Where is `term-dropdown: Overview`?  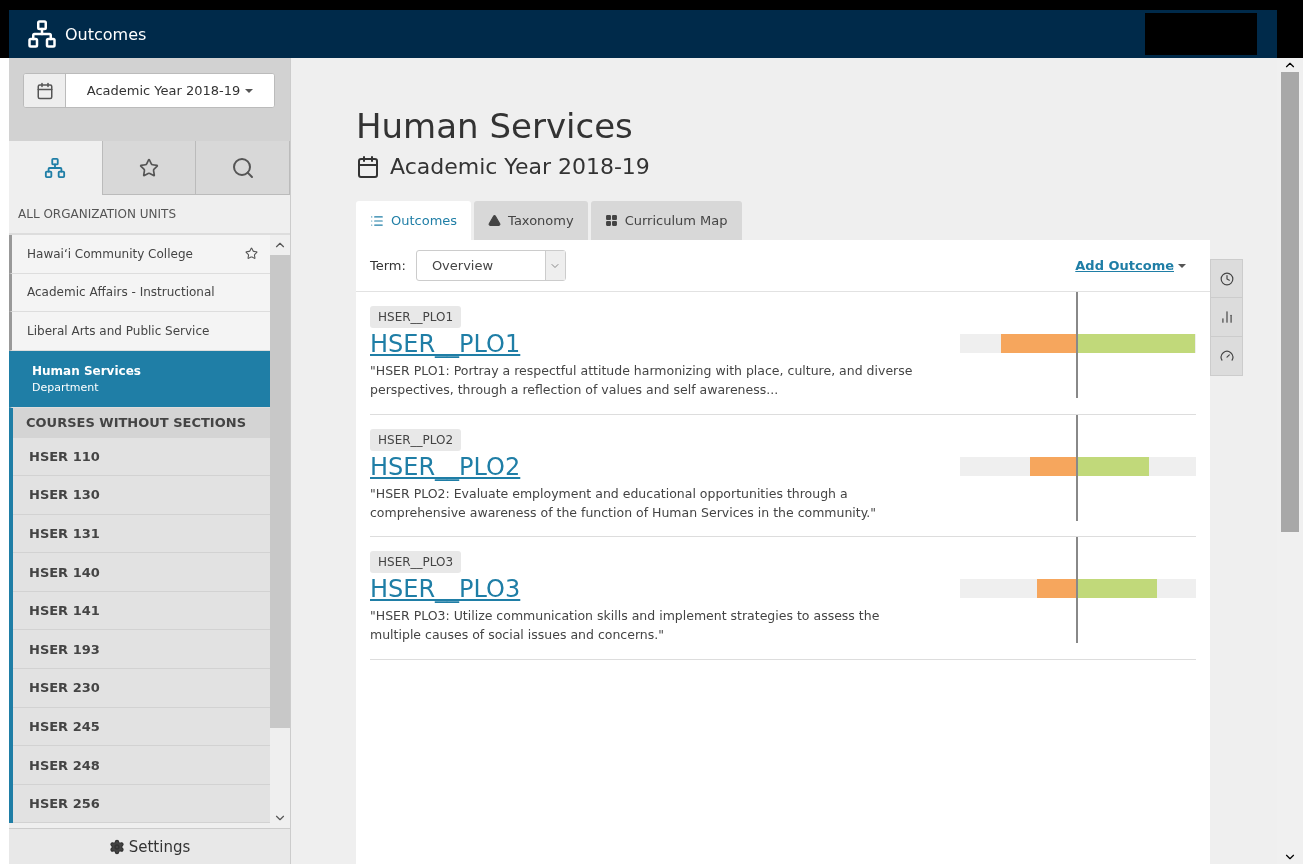
term-dropdown: Overview is located at coordinates (490, 265).